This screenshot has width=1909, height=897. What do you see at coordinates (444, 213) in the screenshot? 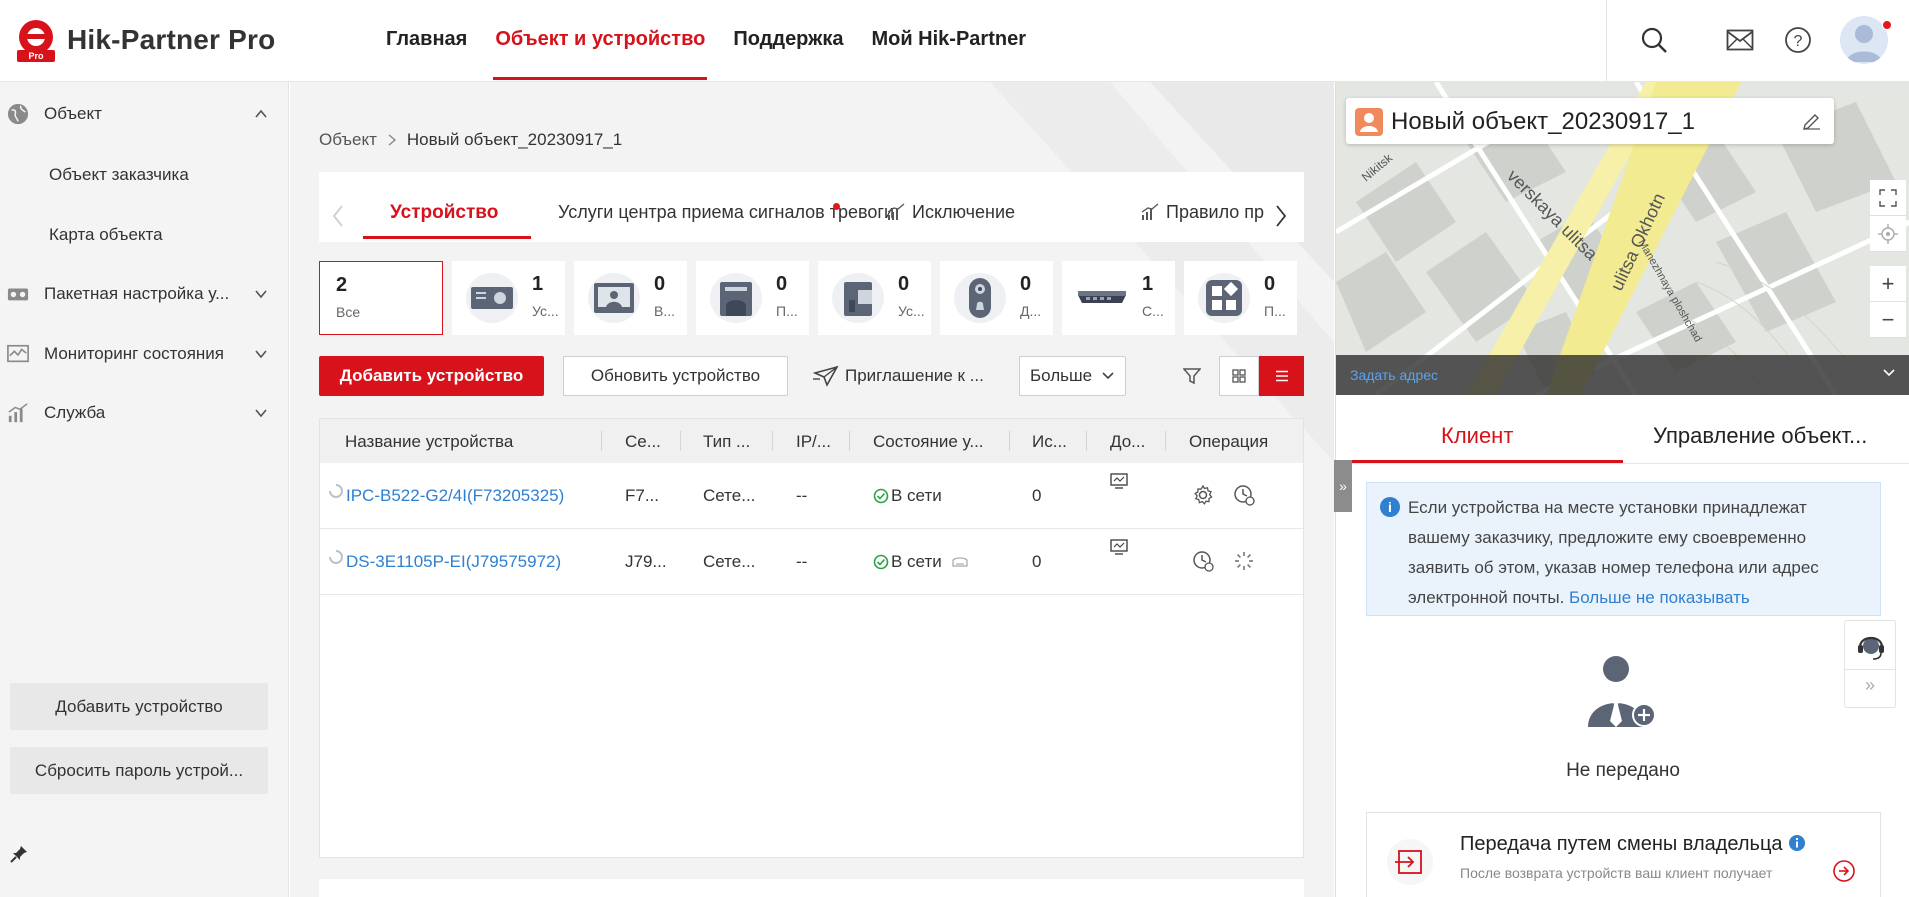
I see `tab-device: Устройство` at bounding box center [444, 213].